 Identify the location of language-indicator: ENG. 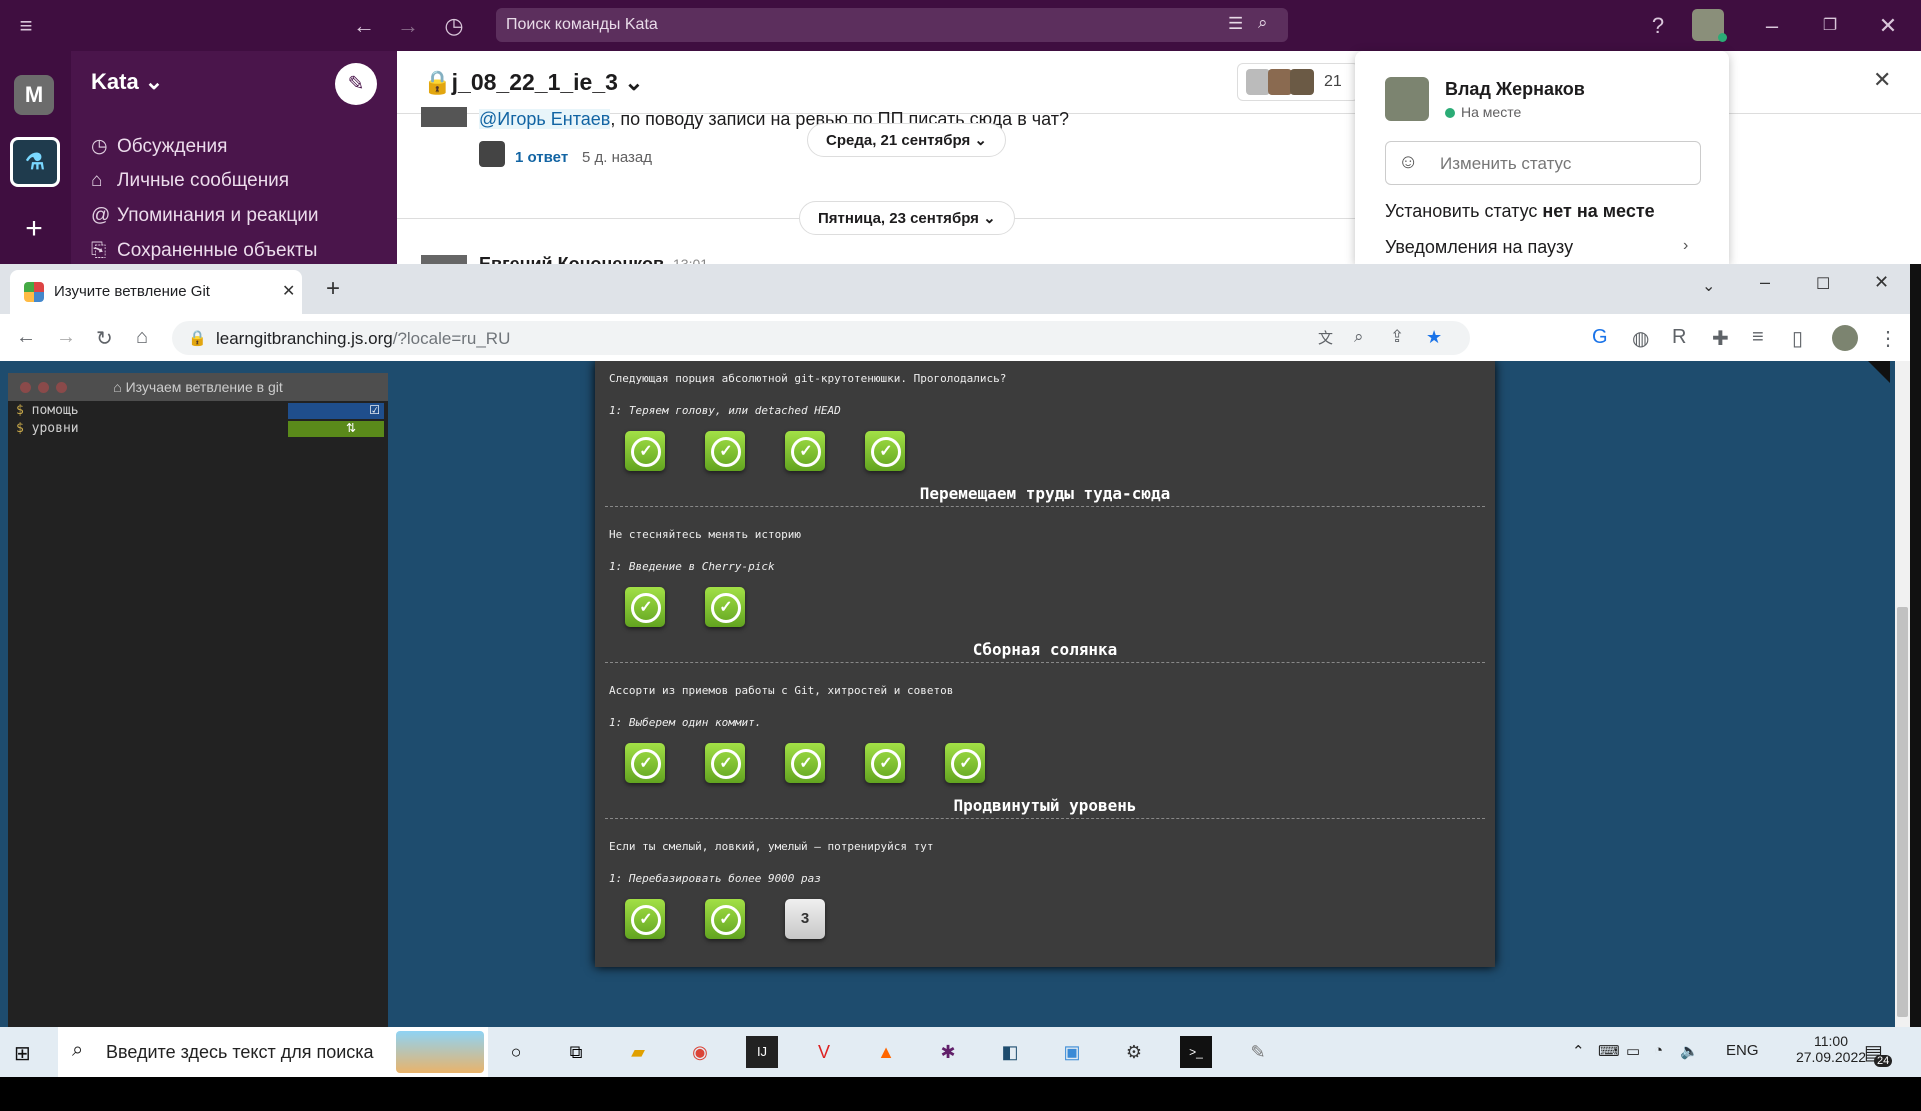
(1742, 1050).